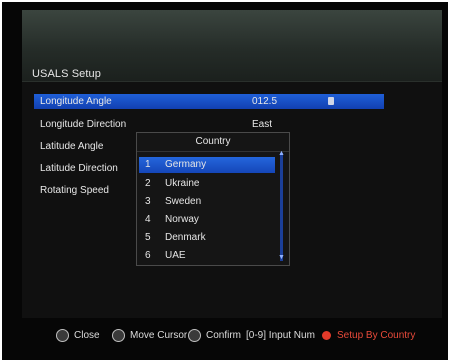  What do you see at coordinates (281, 153) in the screenshot?
I see `scroll-up-arrow-icon: ▲` at bounding box center [281, 153].